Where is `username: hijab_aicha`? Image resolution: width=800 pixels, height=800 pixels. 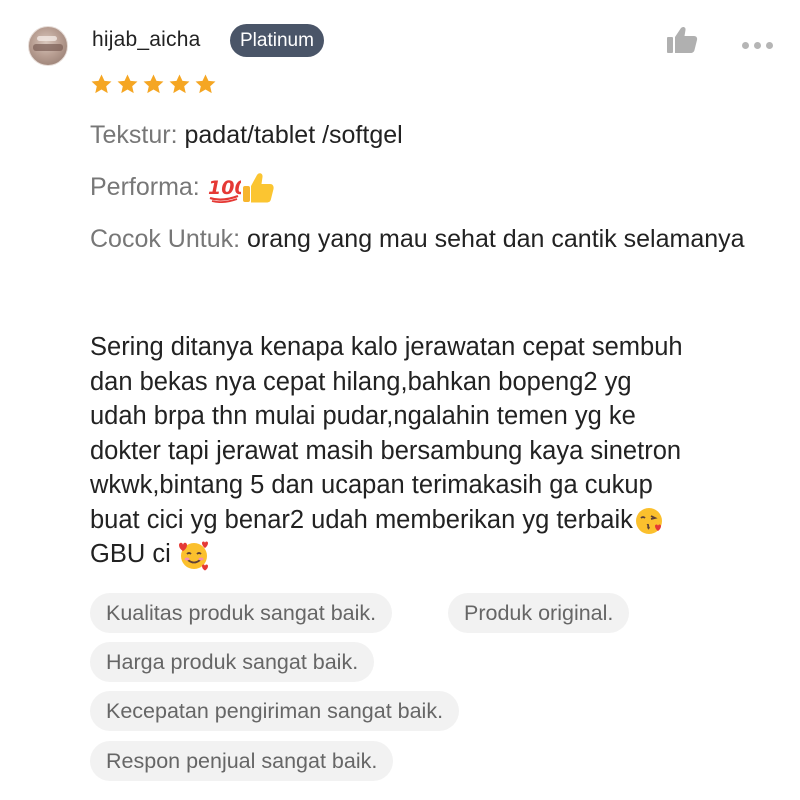 username: hijab_aicha is located at coordinates (146, 40).